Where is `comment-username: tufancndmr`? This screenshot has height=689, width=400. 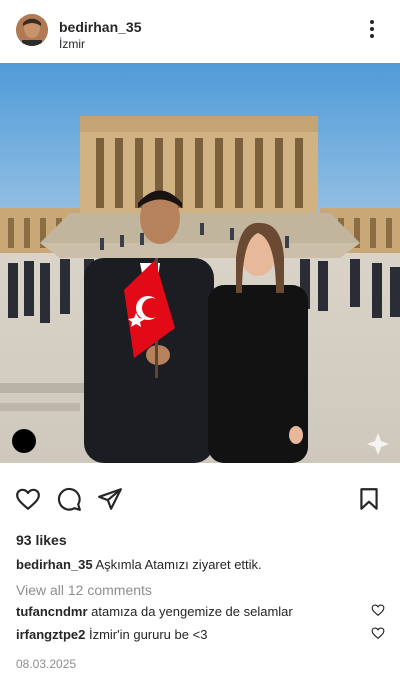 comment-username: tufancndmr is located at coordinates (52, 611).